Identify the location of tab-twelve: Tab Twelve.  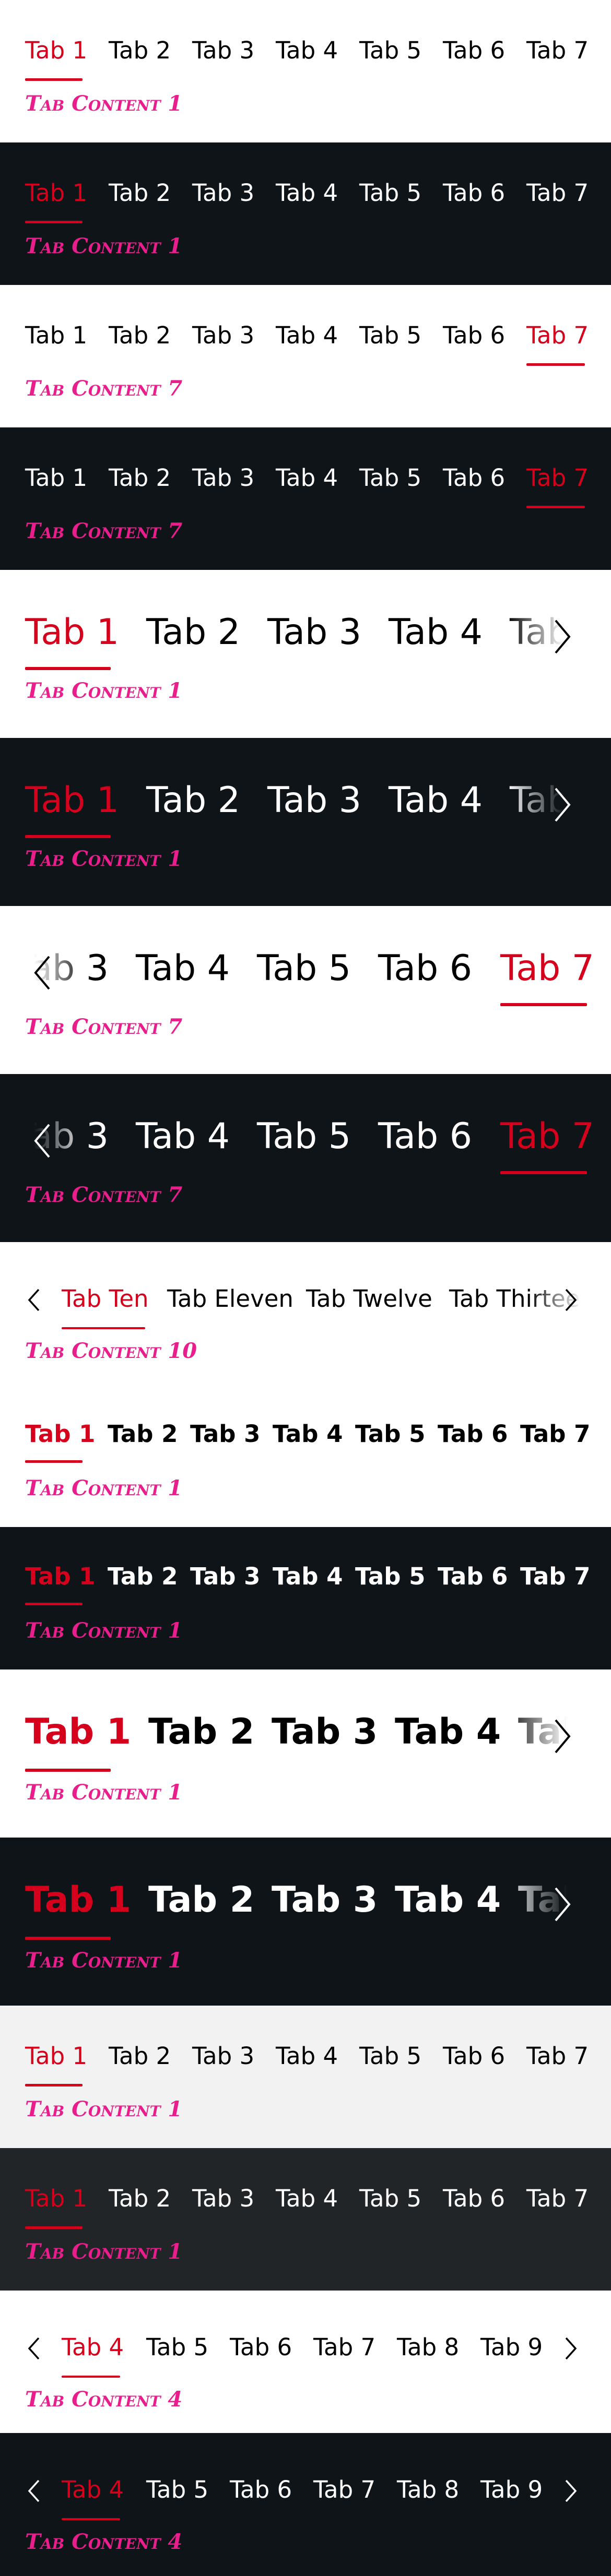
(369, 1299).